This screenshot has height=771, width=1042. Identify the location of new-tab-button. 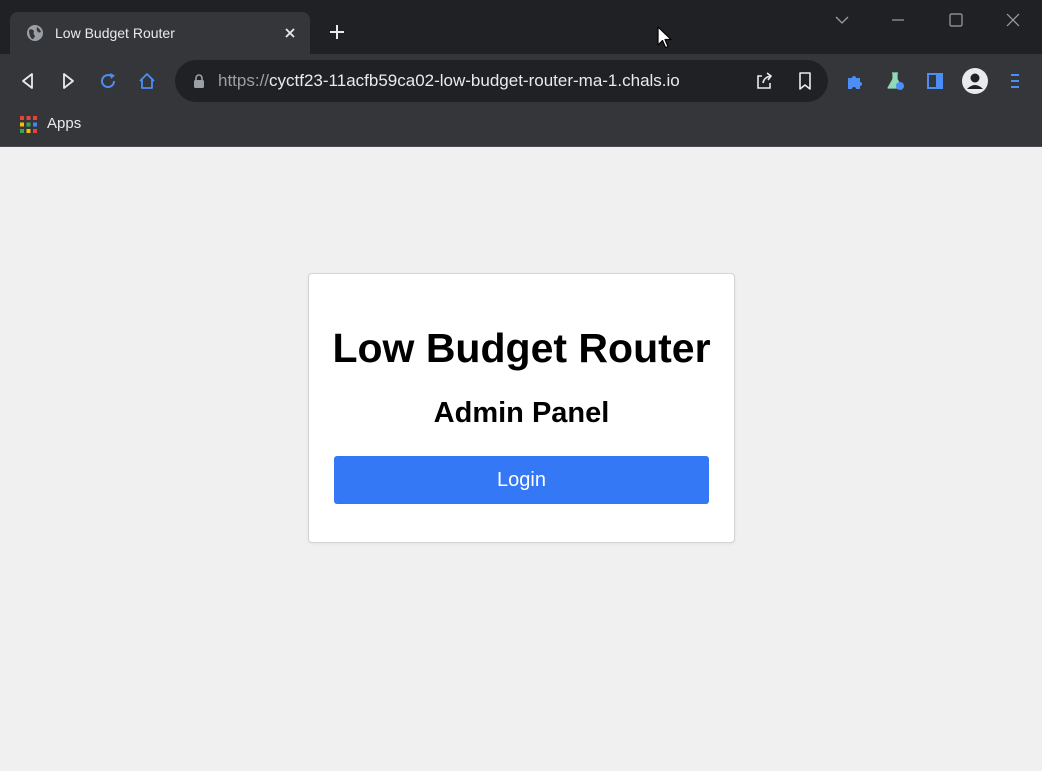
(337, 32).